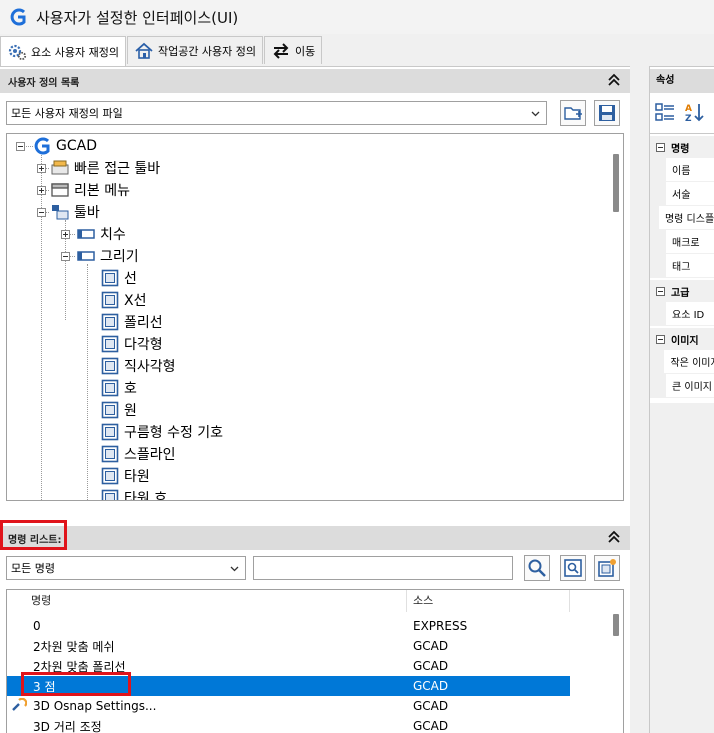 Image resolution: width=714 pixels, height=733 pixels. What do you see at coordinates (682, 313) in the screenshot?
I see `property-row: 요소 ID` at bounding box center [682, 313].